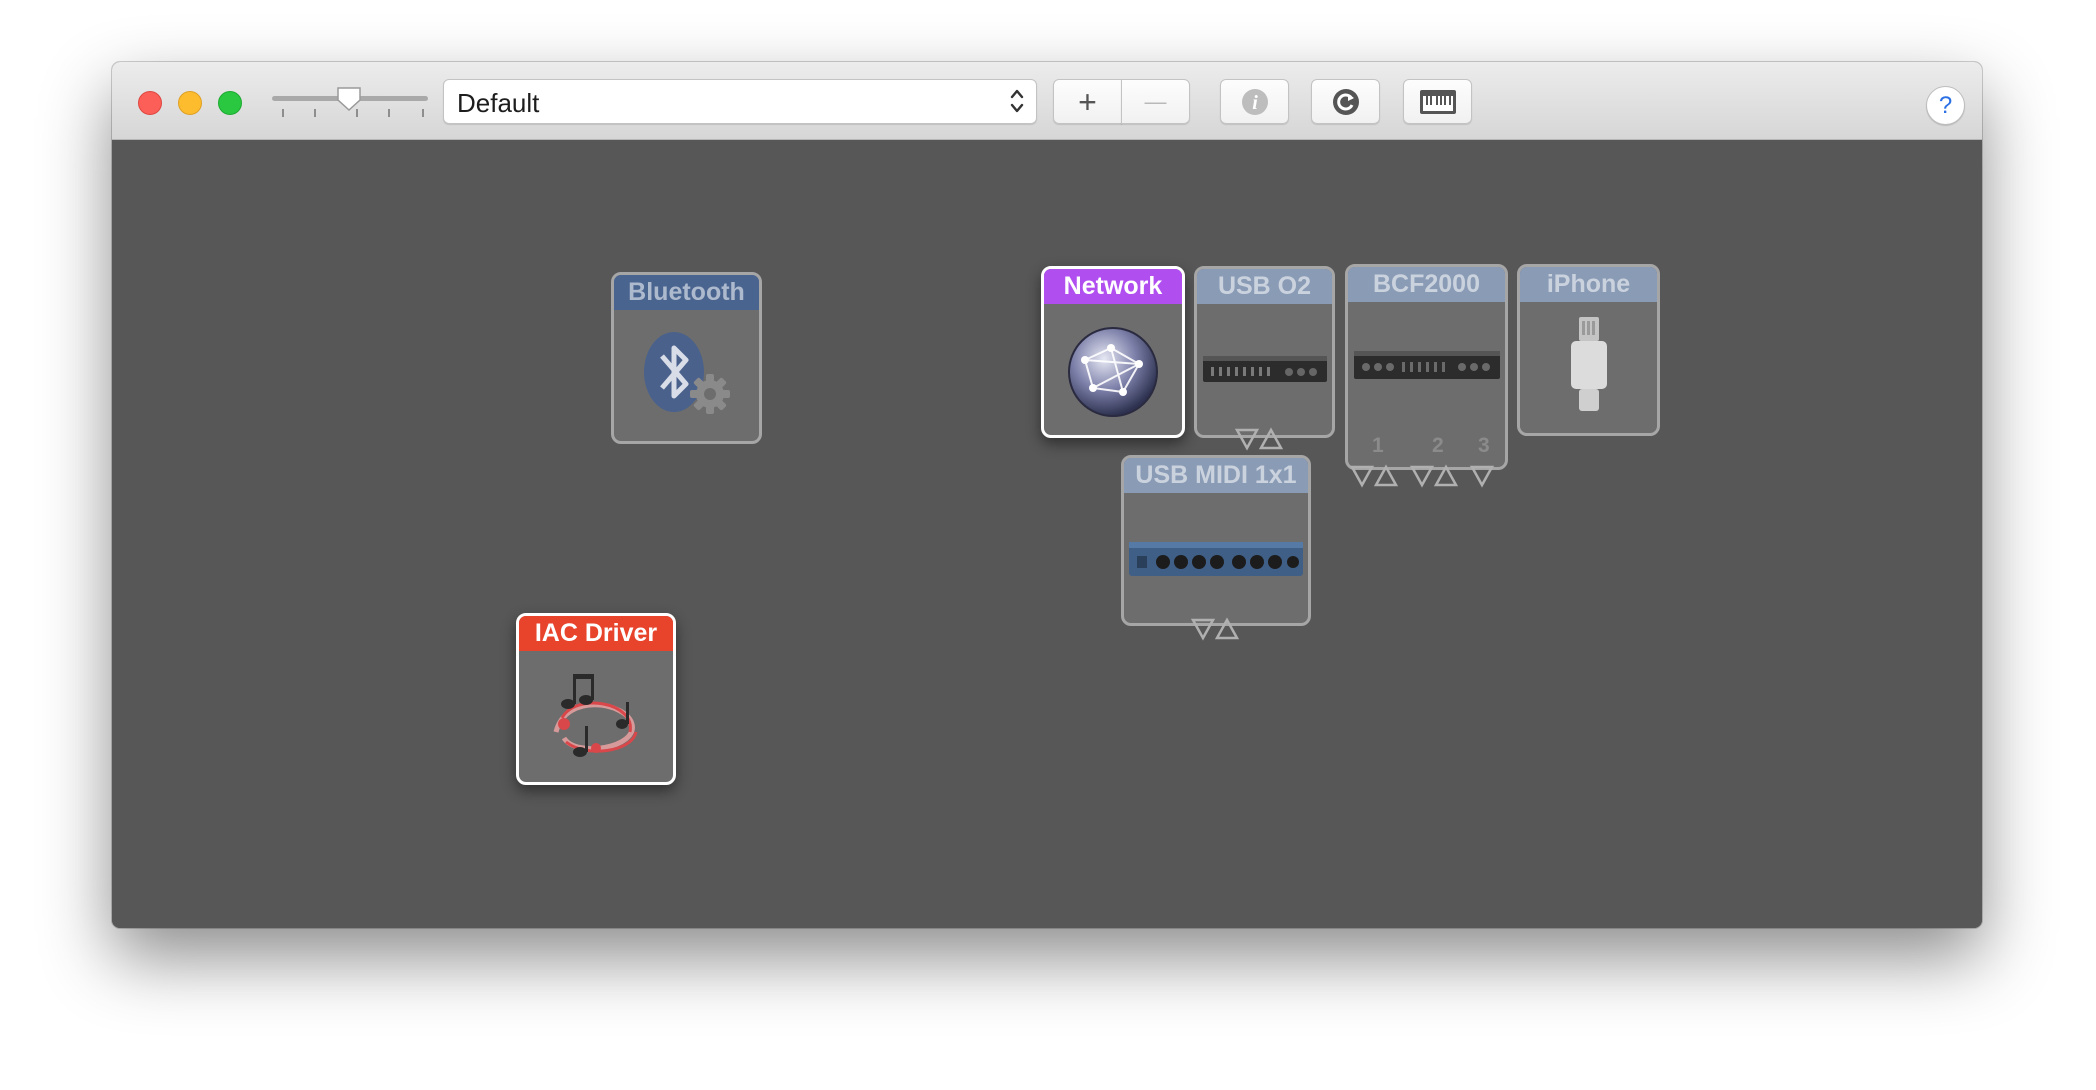 The image size is (2096, 1090). I want to click on device-iphone: iPhone, so click(1588, 350).